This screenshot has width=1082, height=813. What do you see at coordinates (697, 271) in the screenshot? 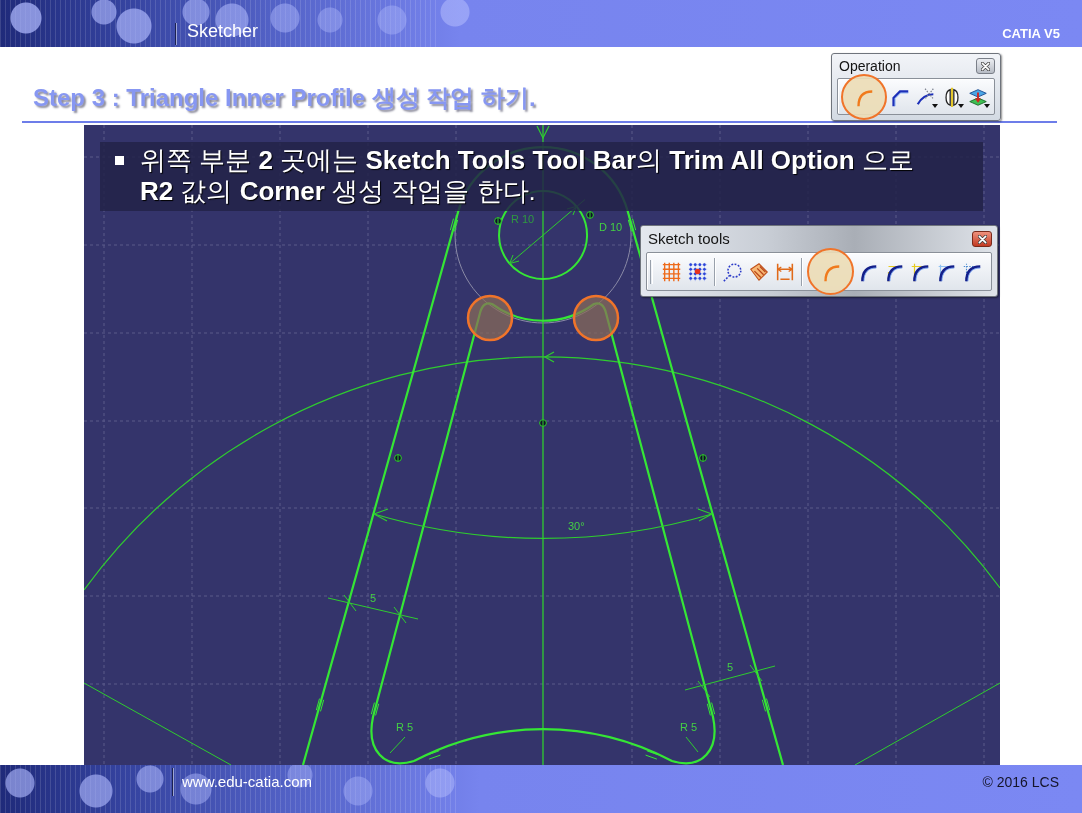
I see `dotted-grid-icon` at bounding box center [697, 271].